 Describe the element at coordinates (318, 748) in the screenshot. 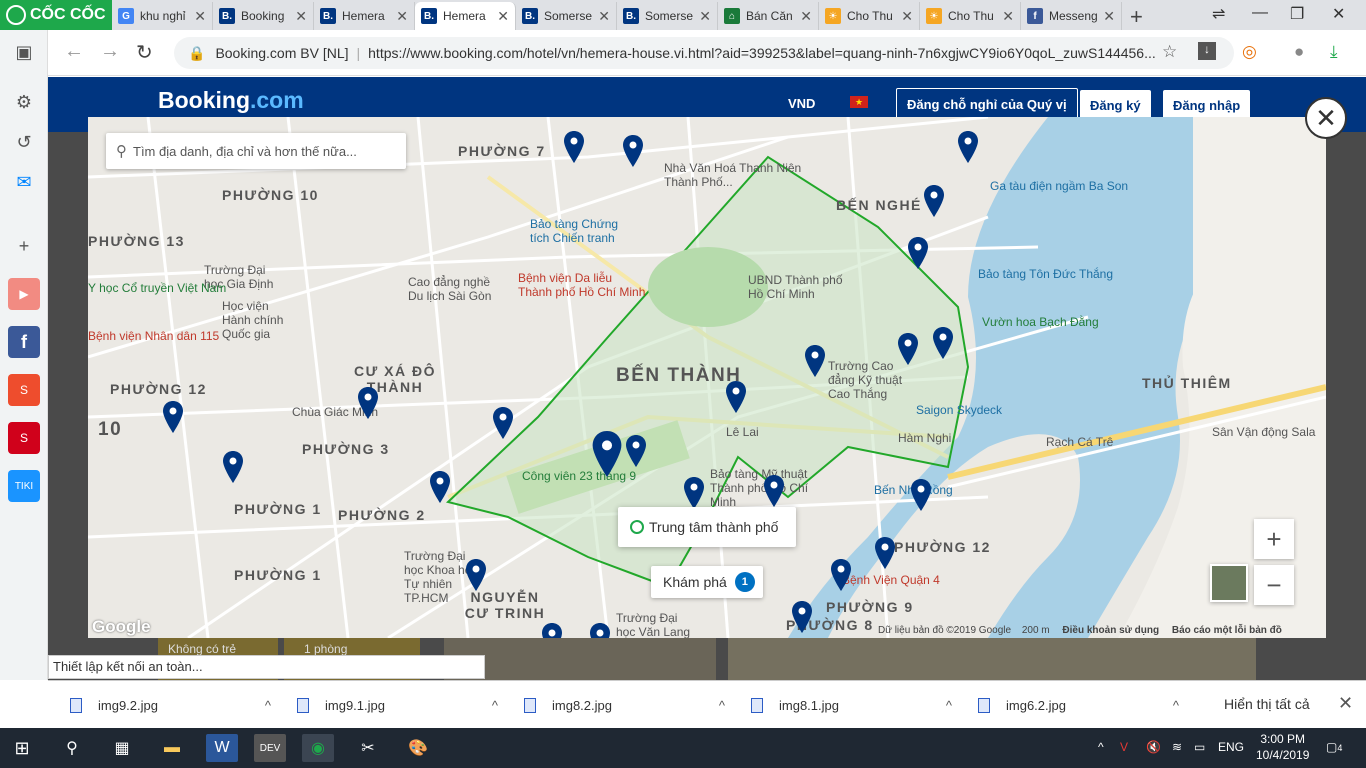

I see `coccoc-taskbar-icon: ◉` at that location.